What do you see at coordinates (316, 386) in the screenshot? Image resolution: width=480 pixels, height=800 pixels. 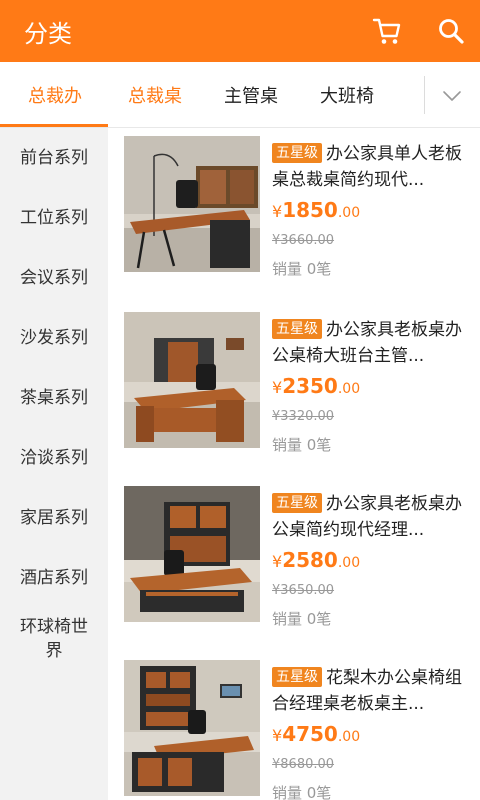 I see `product-price: ¥2350.00` at bounding box center [316, 386].